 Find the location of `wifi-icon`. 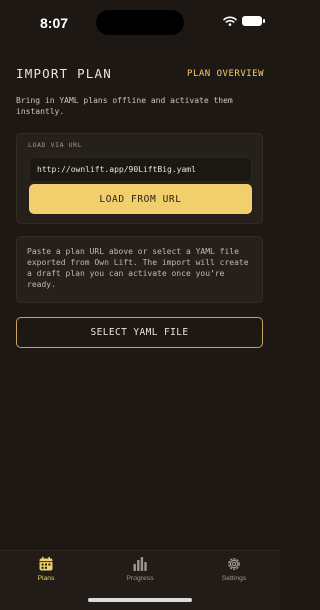

wifi-icon is located at coordinates (230, 21).